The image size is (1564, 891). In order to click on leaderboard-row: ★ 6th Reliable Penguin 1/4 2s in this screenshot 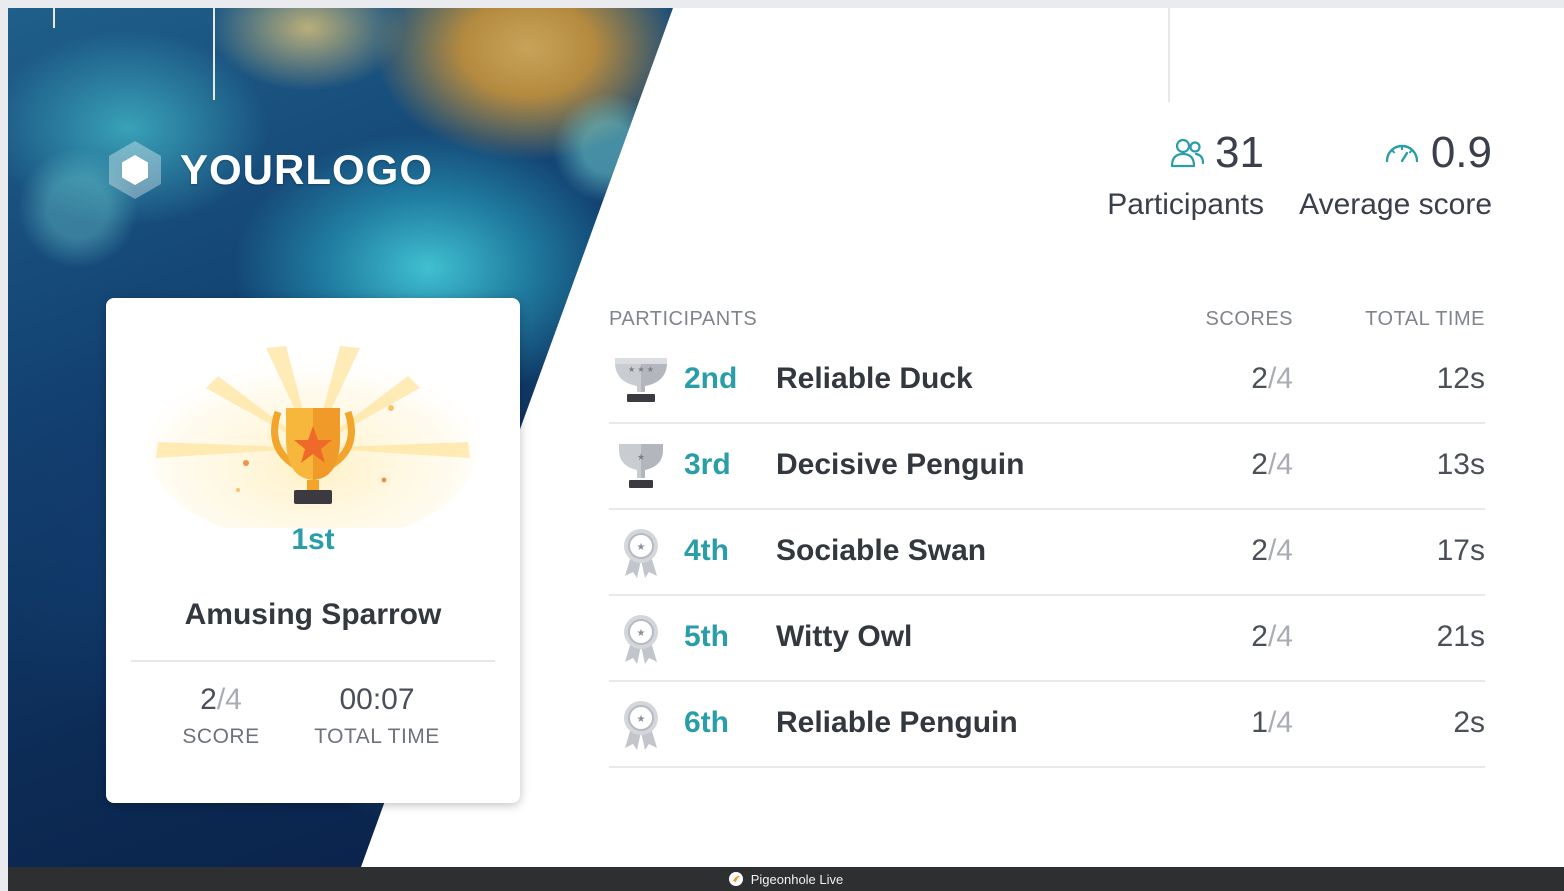, I will do `click(1047, 725)`.